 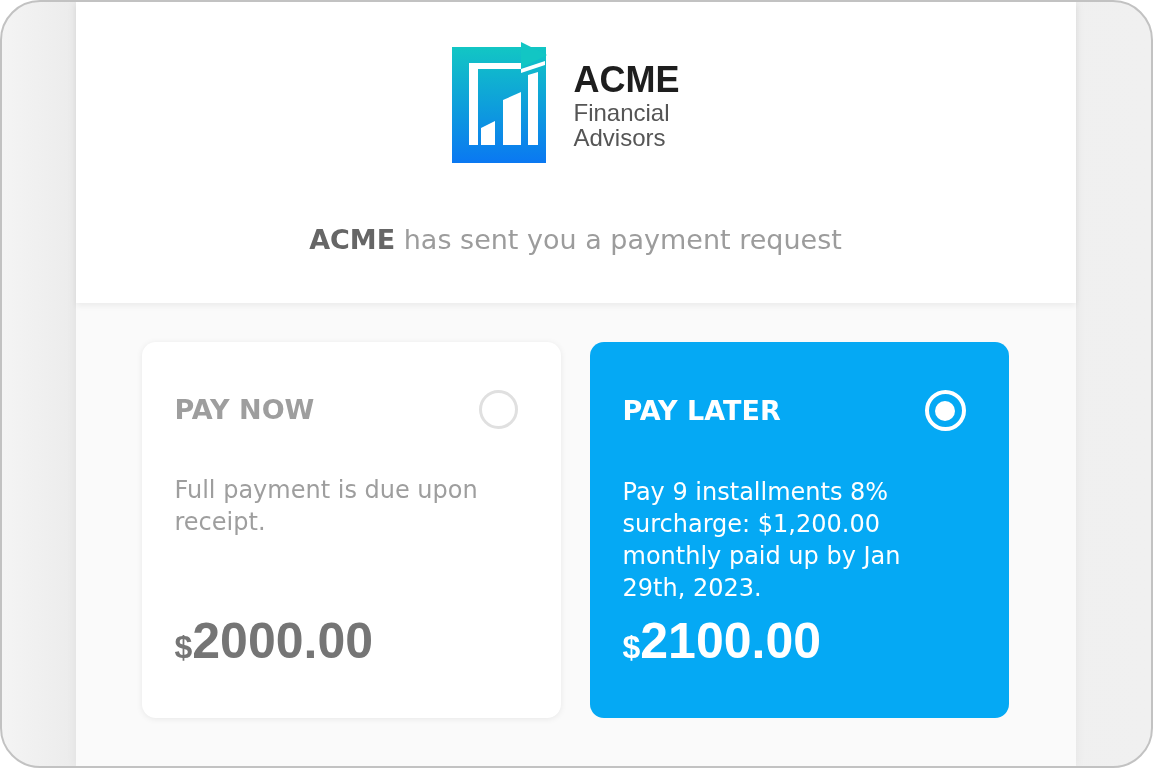 I want to click on option-title: PAY NOW, so click(x=244, y=409).